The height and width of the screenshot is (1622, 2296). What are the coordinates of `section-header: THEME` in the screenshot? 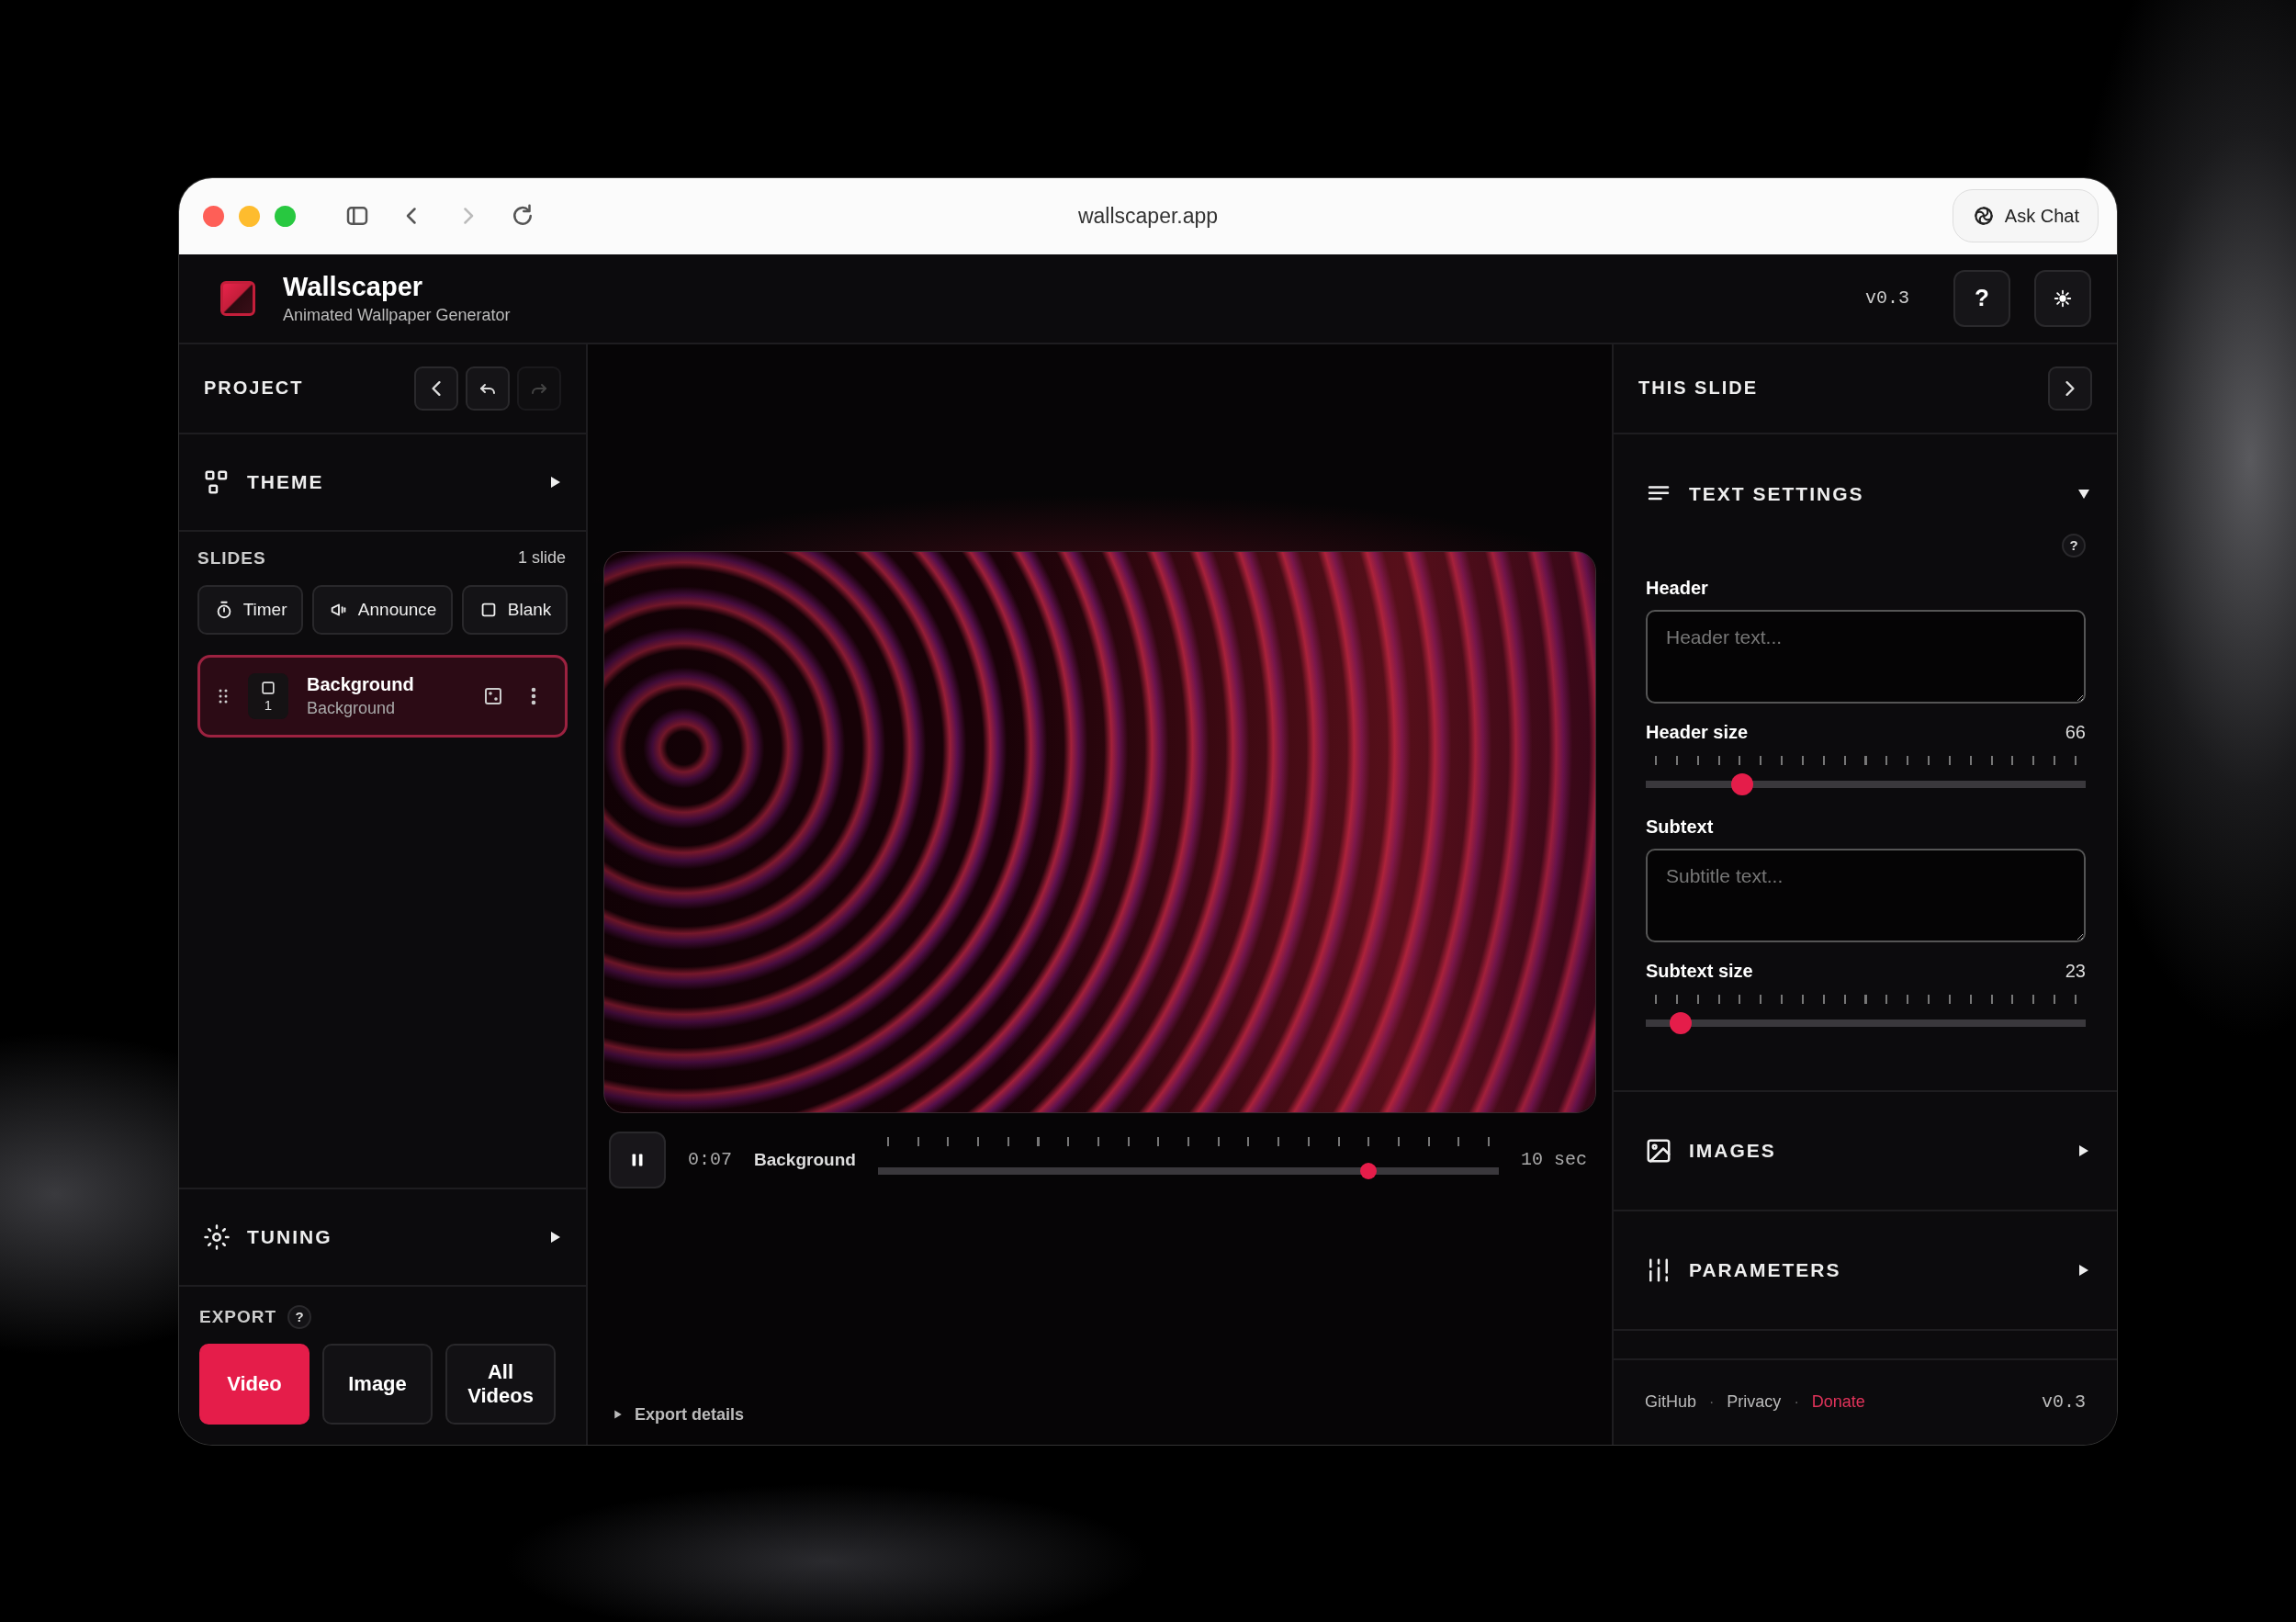 It's located at (382, 483).